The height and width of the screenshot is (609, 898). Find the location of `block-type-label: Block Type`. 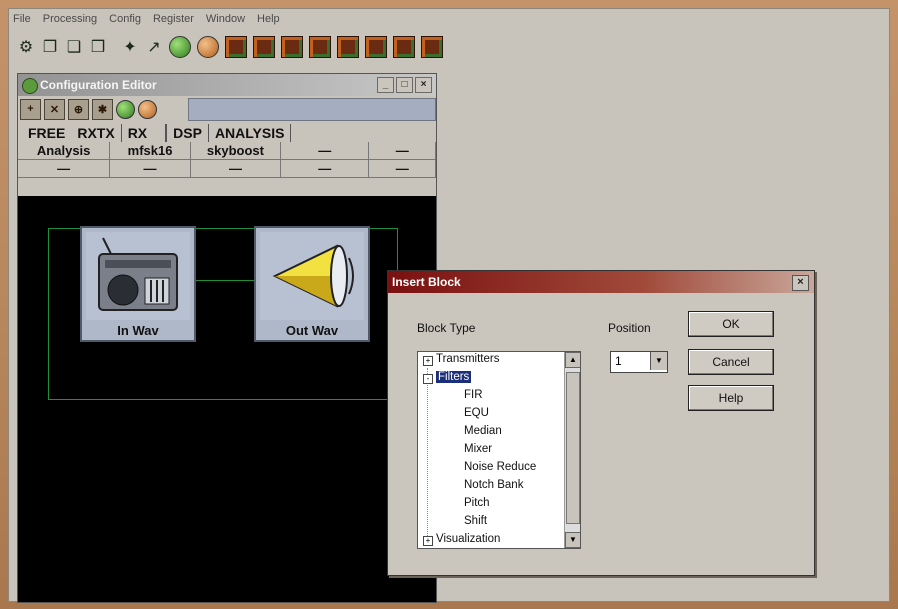

block-type-label: Block Type is located at coordinates (446, 328).